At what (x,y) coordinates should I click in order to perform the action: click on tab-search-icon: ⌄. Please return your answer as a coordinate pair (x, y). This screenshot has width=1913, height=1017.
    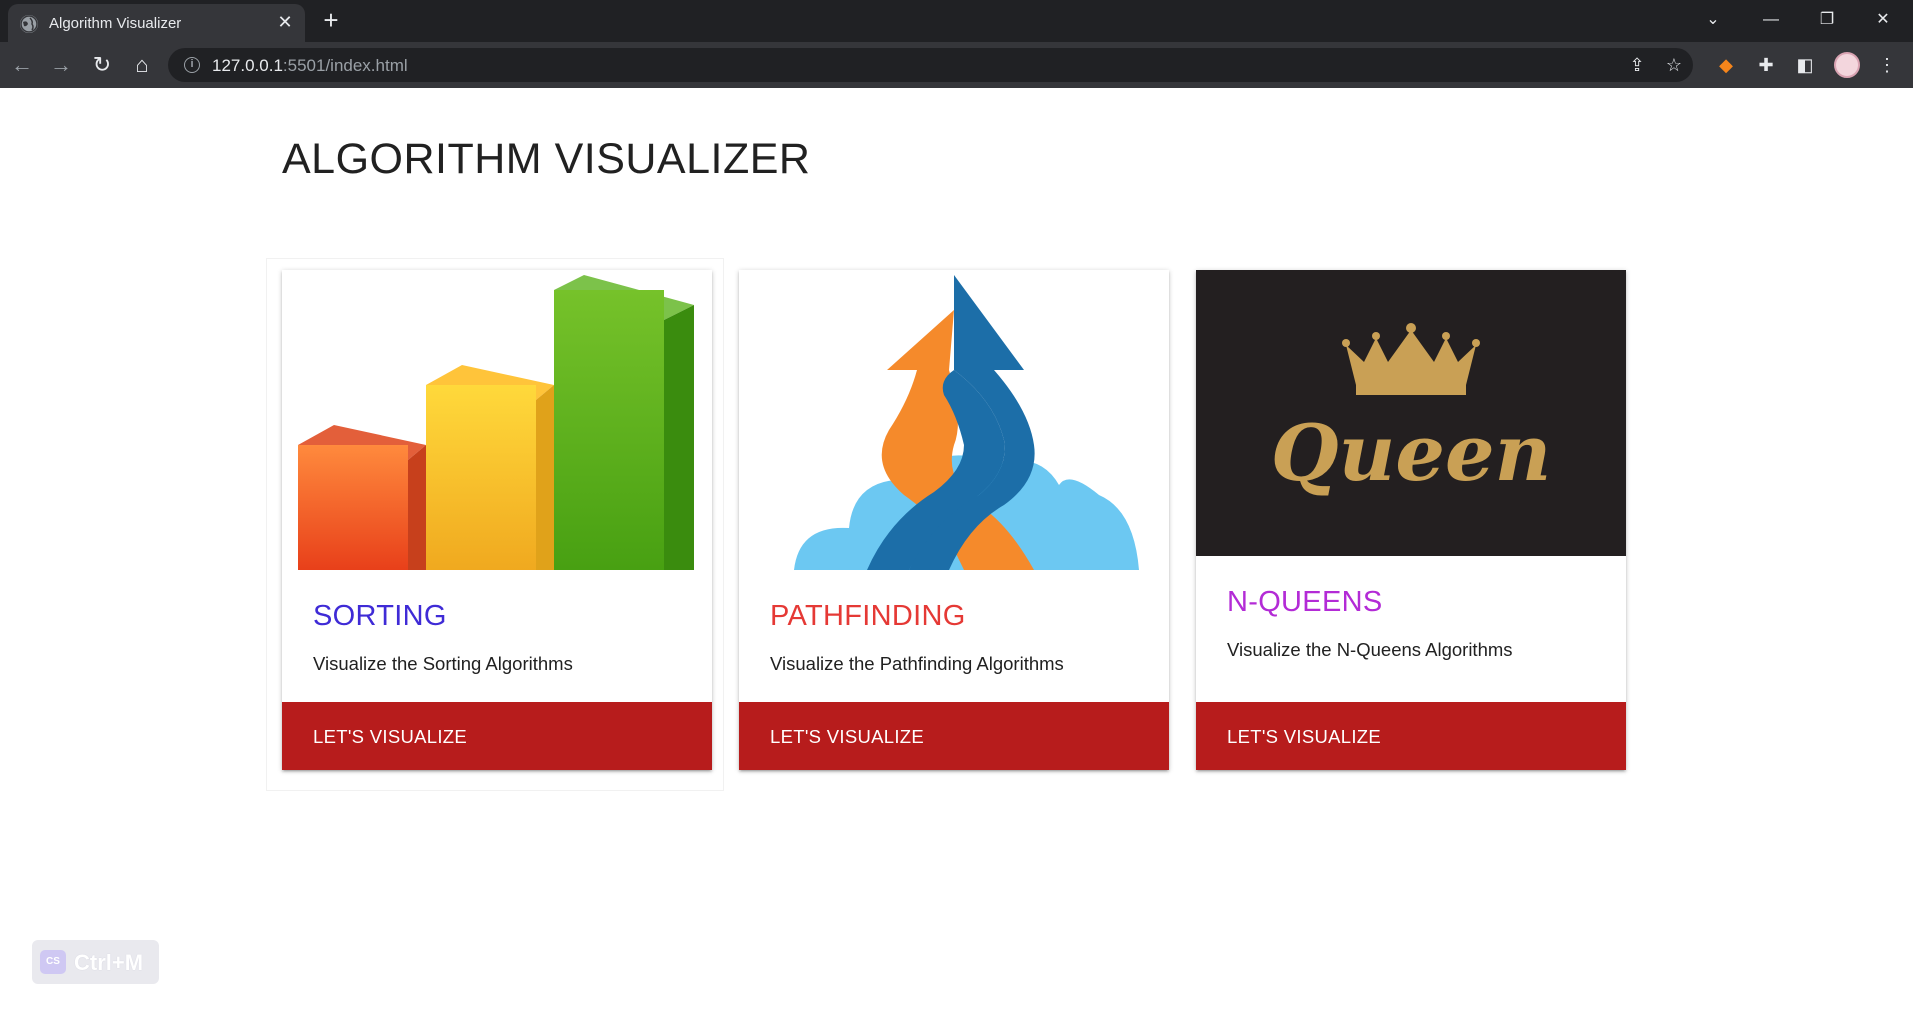
    Looking at the image, I should click on (1713, 20).